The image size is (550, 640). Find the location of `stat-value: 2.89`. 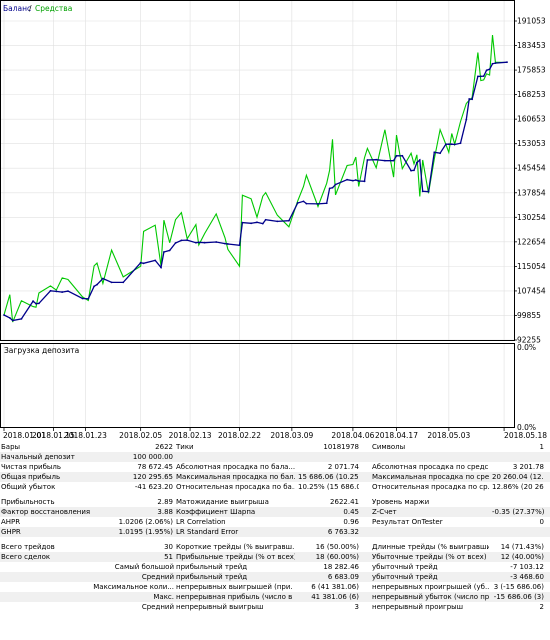

stat-value: 2.89 is located at coordinates (165, 502).